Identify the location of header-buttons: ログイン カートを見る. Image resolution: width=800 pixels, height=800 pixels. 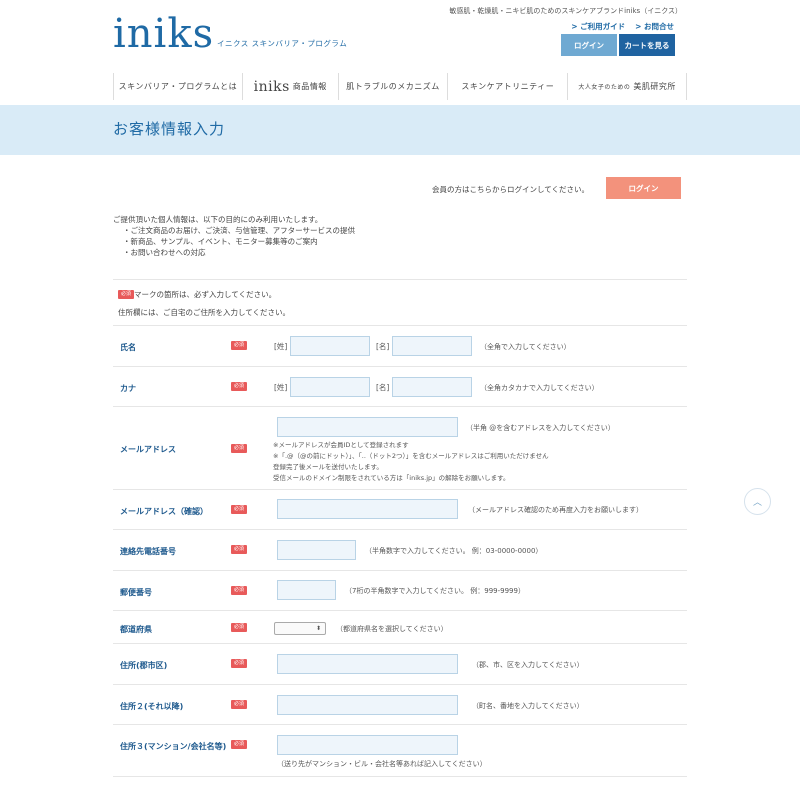
(618, 45).